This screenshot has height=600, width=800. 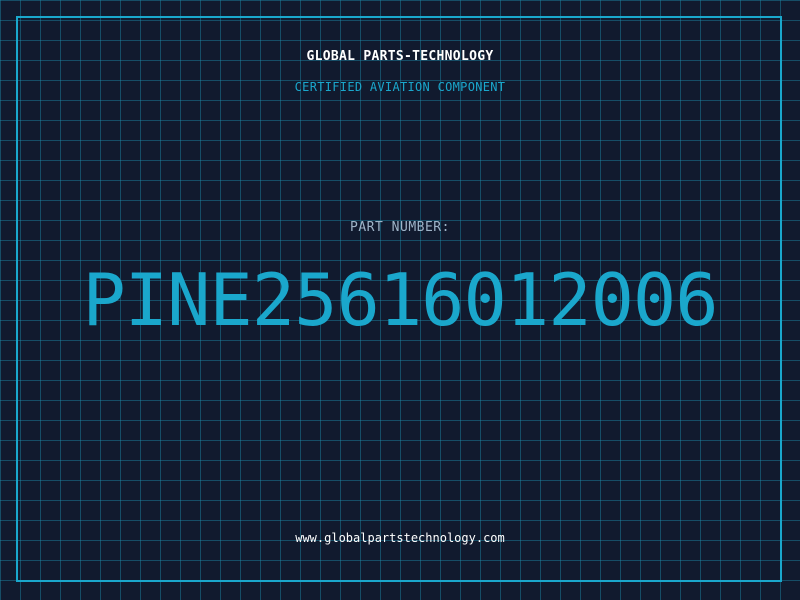 What do you see at coordinates (400, 87) in the screenshot?
I see `certification-tagline: CERTIFIED AVIATION COMPONENT` at bounding box center [400, 87].